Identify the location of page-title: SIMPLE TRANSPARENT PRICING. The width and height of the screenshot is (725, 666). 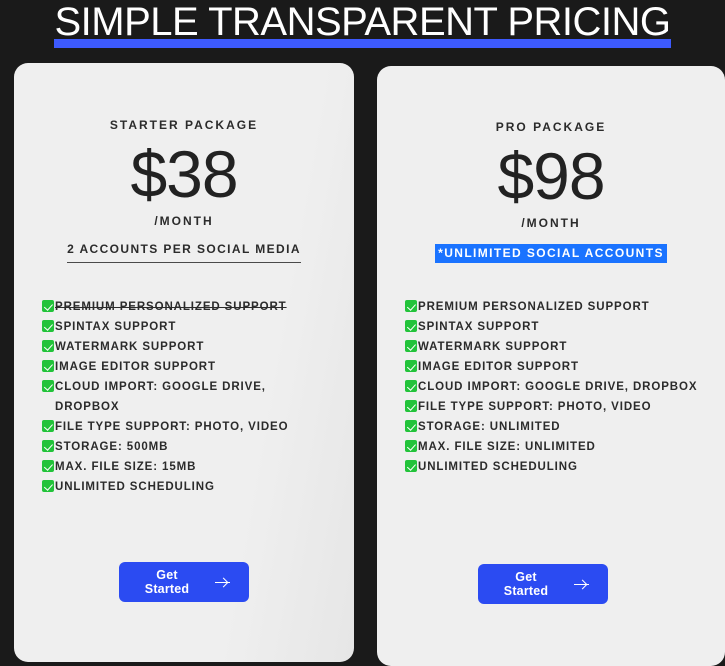
(362, 24).